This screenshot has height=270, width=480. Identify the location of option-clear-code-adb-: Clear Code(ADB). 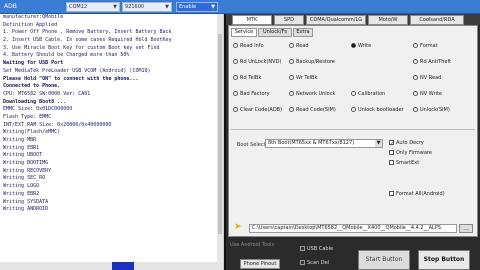
(257, 113).